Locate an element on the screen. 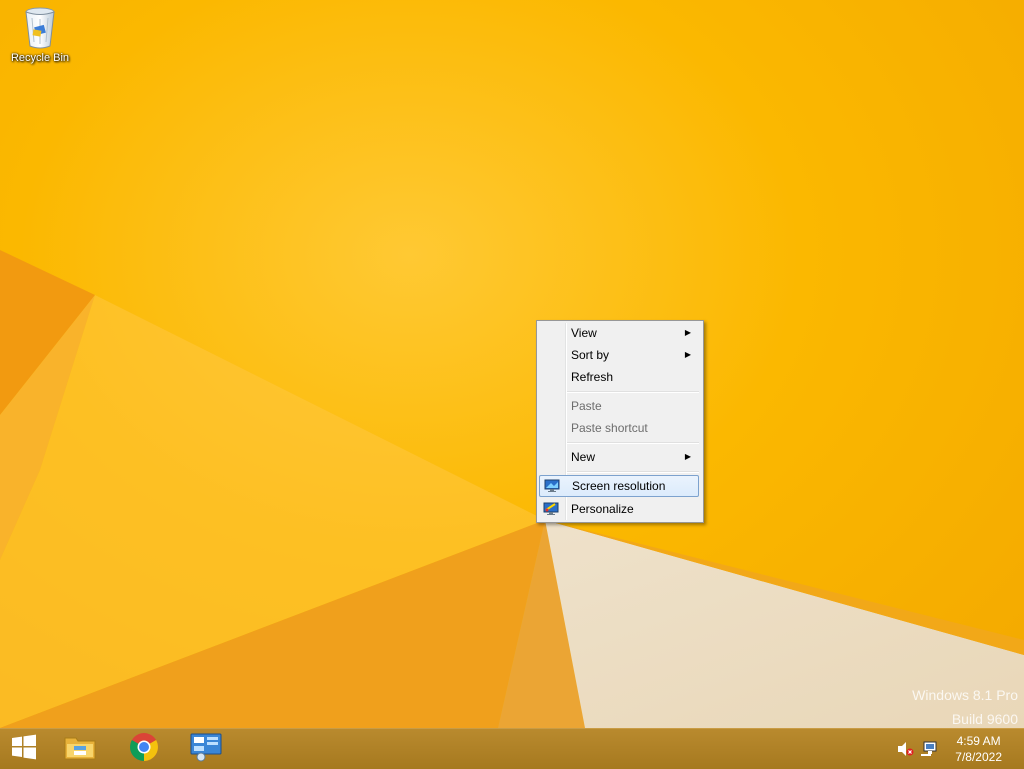 Image resolution: width=1024 pixels, height=769 pixels. taskbar-file-explorer is located at coordinates (80, 749).